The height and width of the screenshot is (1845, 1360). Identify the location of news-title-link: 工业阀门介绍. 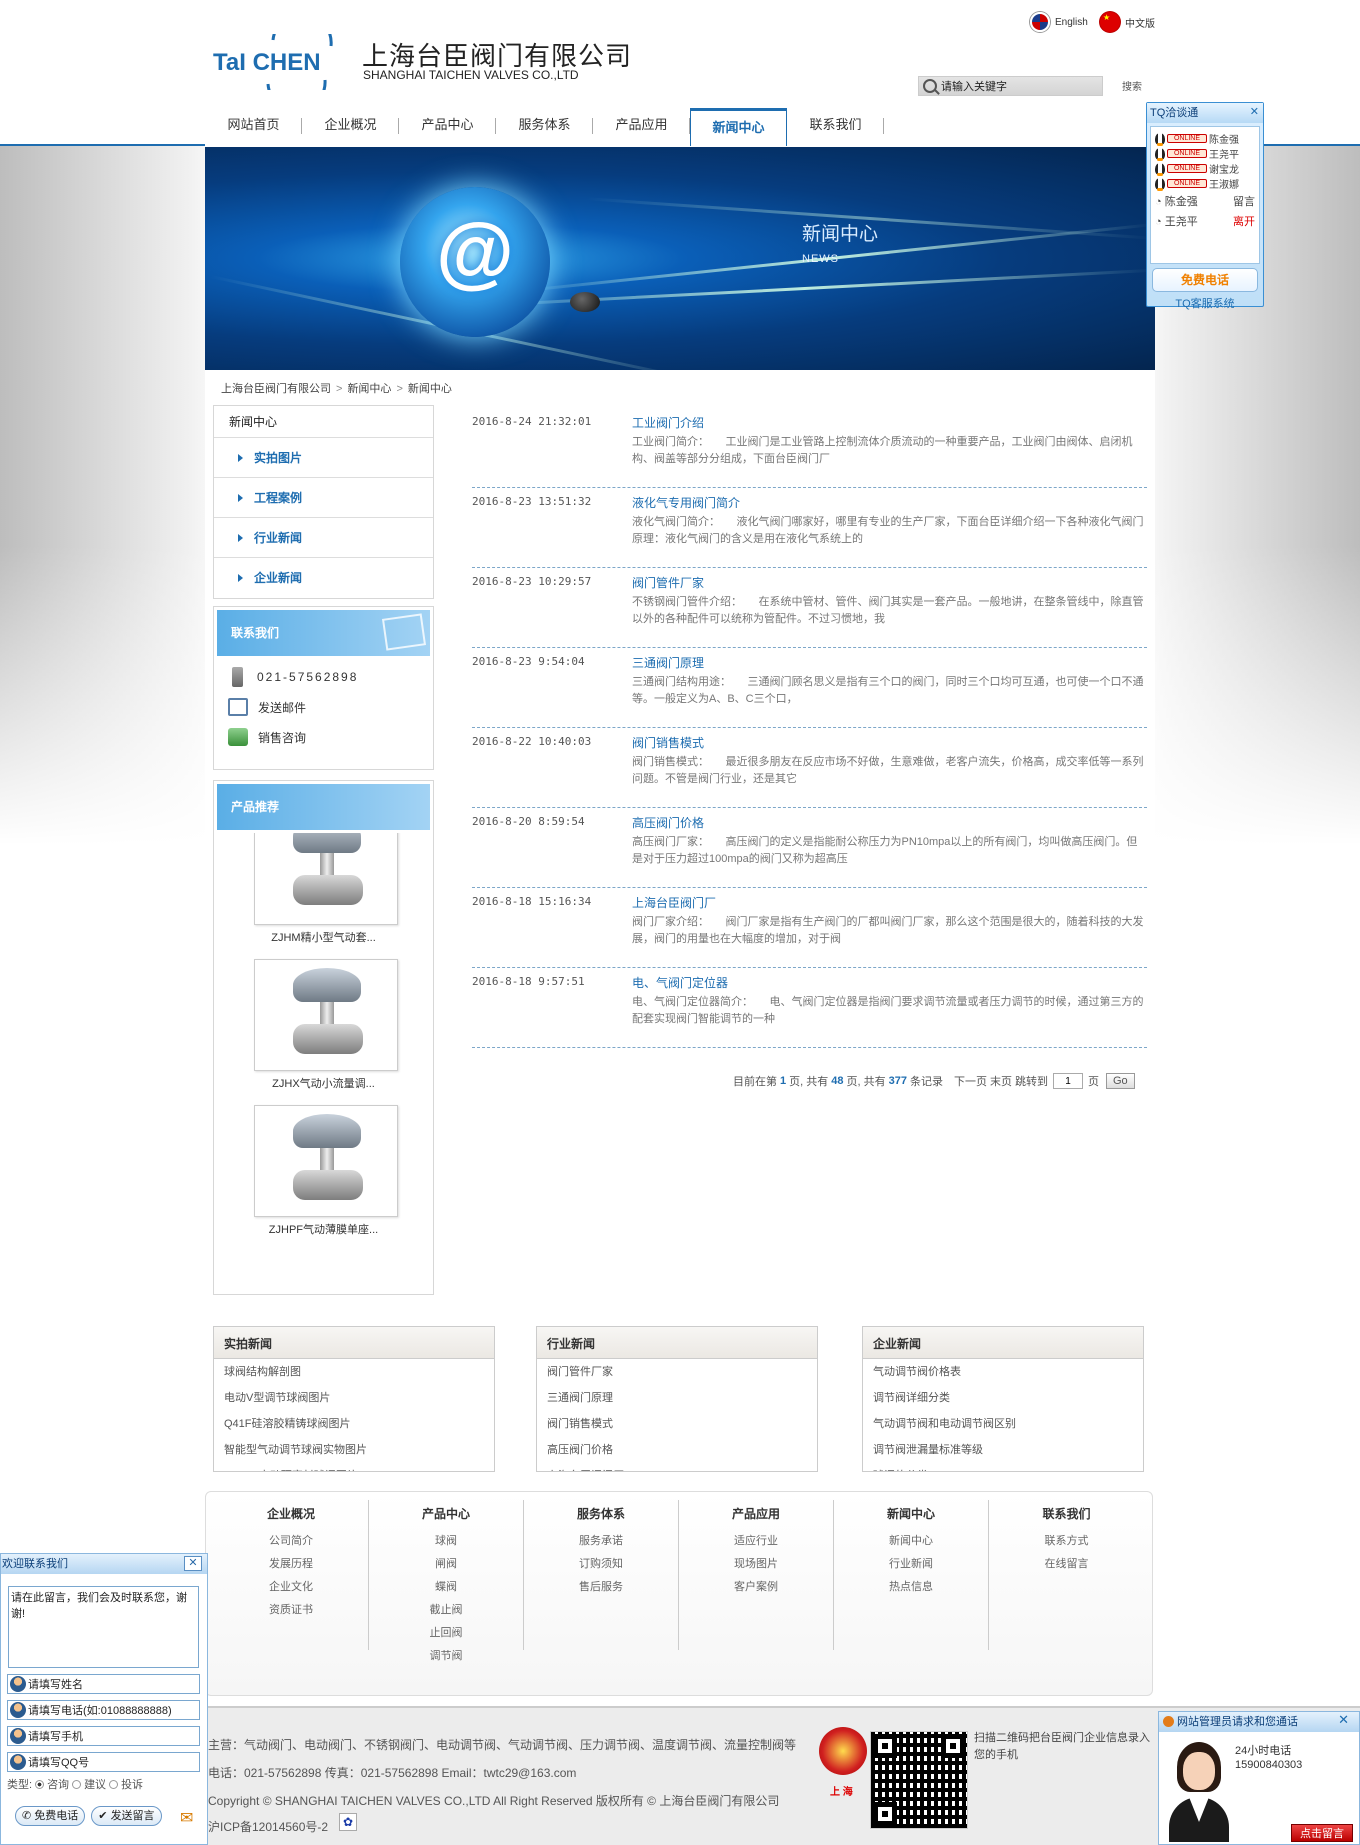
(668, 422).